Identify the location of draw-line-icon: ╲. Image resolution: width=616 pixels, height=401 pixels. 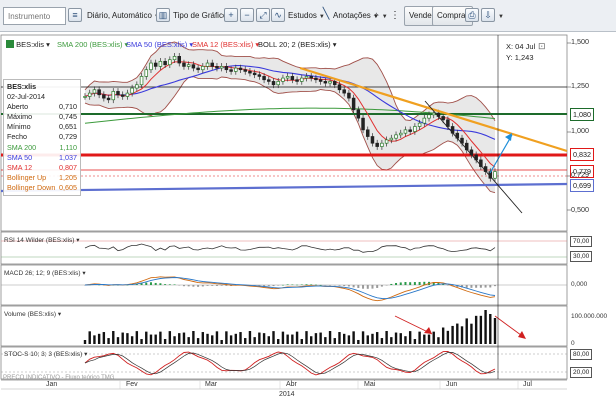
(326, 15).